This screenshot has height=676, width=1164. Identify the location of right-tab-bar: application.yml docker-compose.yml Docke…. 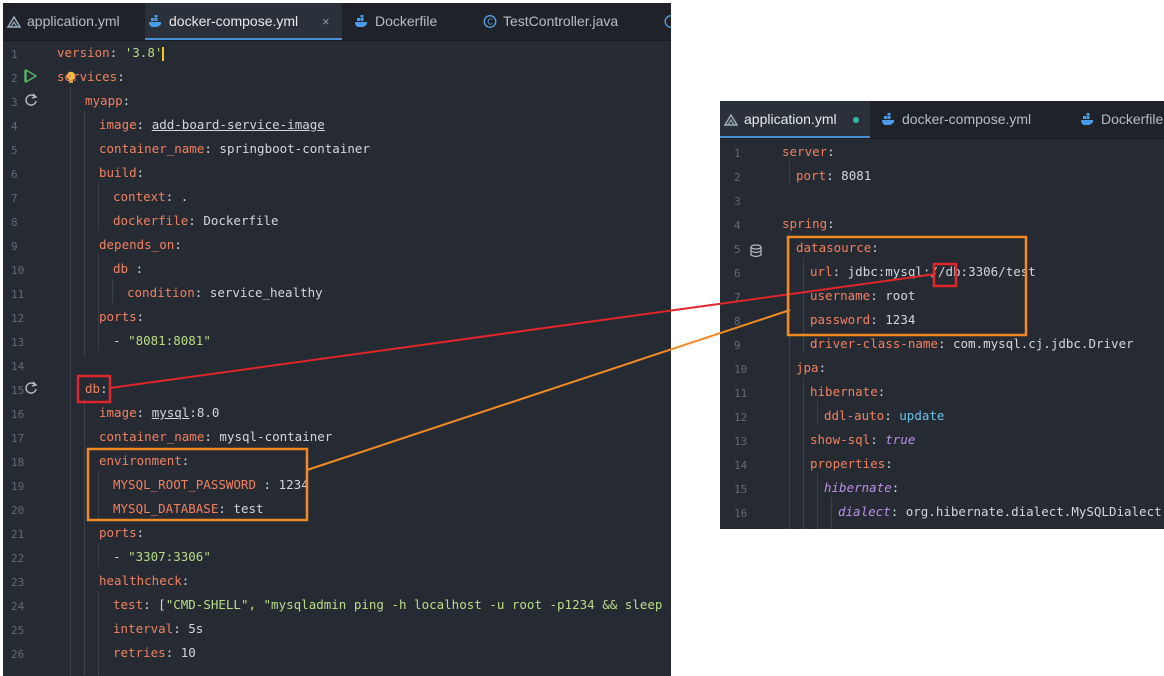
(942, 120).